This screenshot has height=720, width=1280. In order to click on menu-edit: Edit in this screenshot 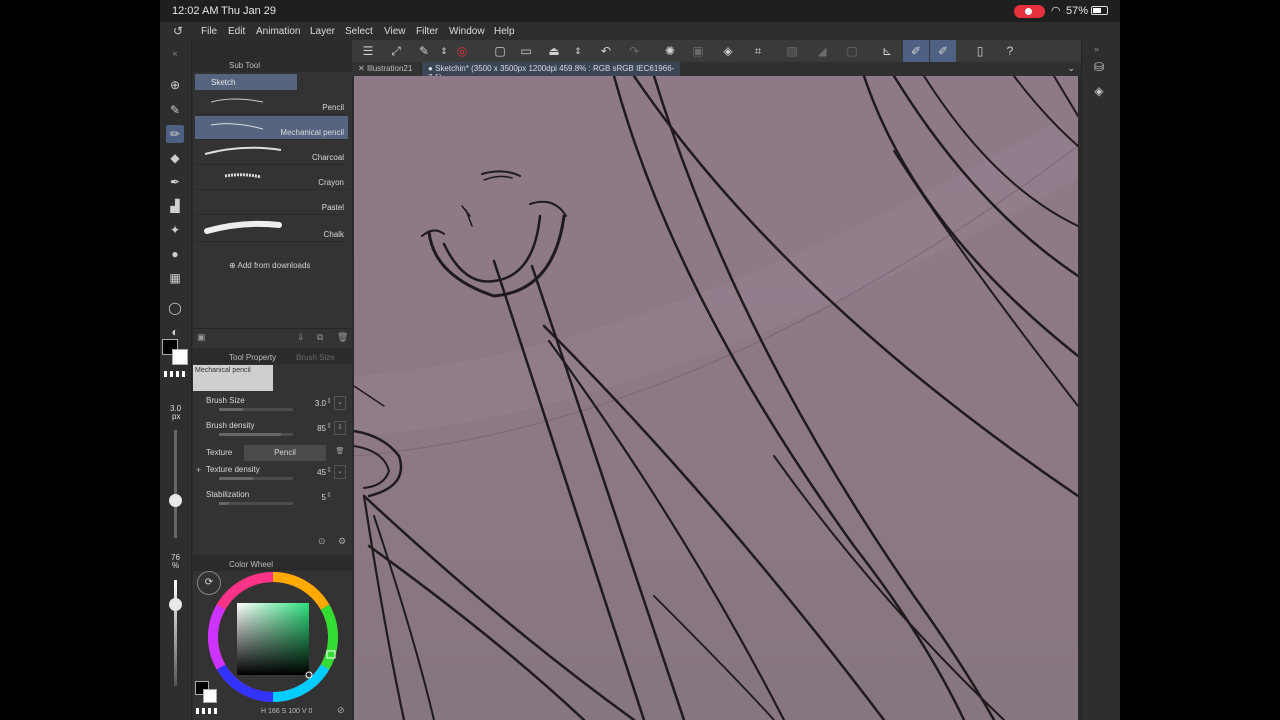, I will do `click(236, 31)`.